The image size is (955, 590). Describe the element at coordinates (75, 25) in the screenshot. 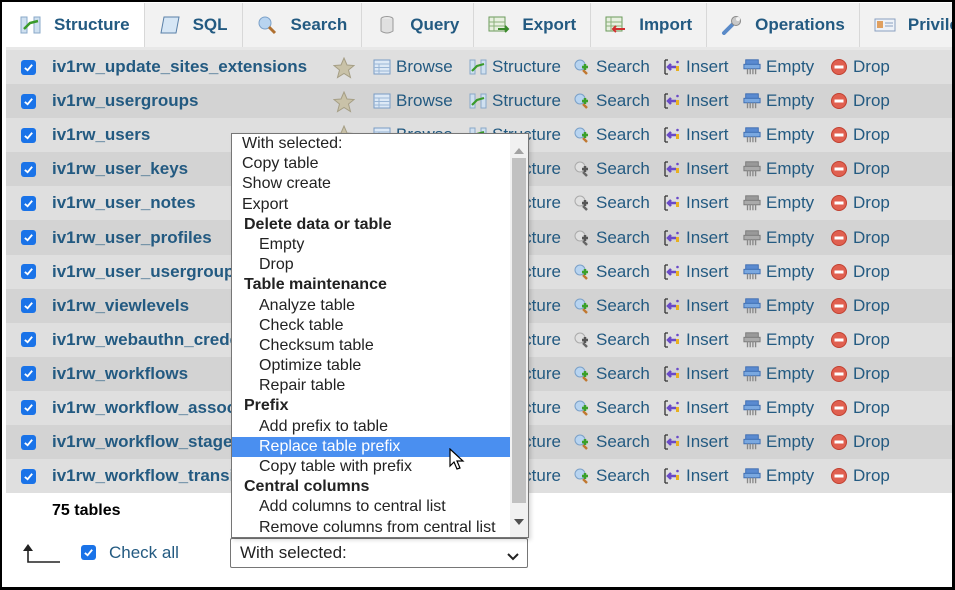

I see `tab-structure: Structure` at that location.